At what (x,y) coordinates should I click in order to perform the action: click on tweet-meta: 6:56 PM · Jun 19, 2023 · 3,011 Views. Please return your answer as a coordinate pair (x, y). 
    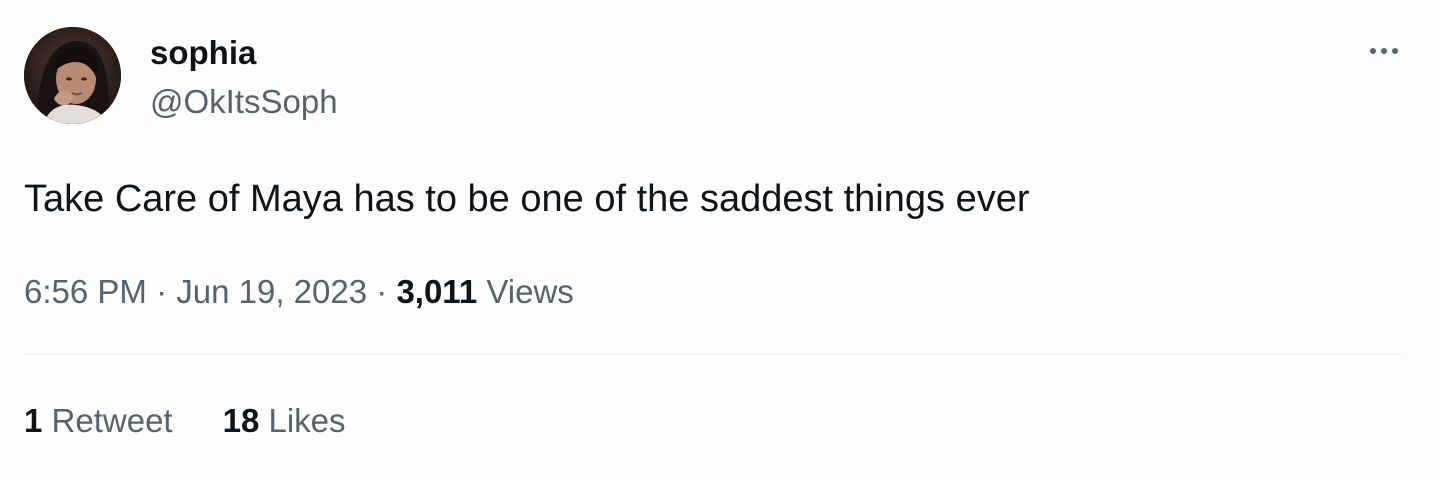
    Looking at the image, I should click on (299, 292).